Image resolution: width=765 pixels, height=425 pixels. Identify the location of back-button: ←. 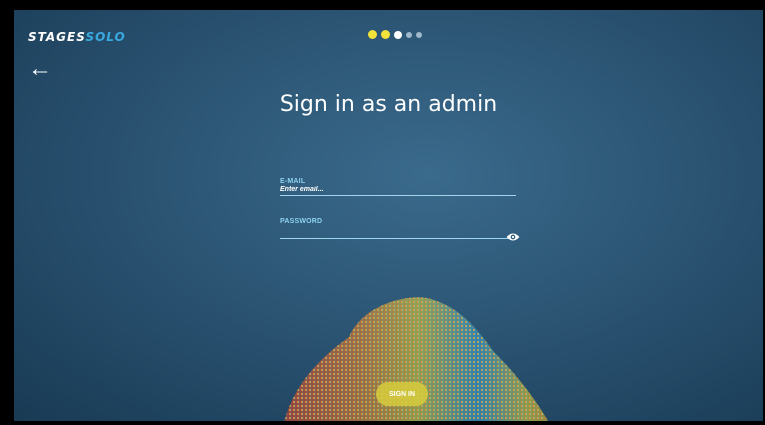
(40, 69).